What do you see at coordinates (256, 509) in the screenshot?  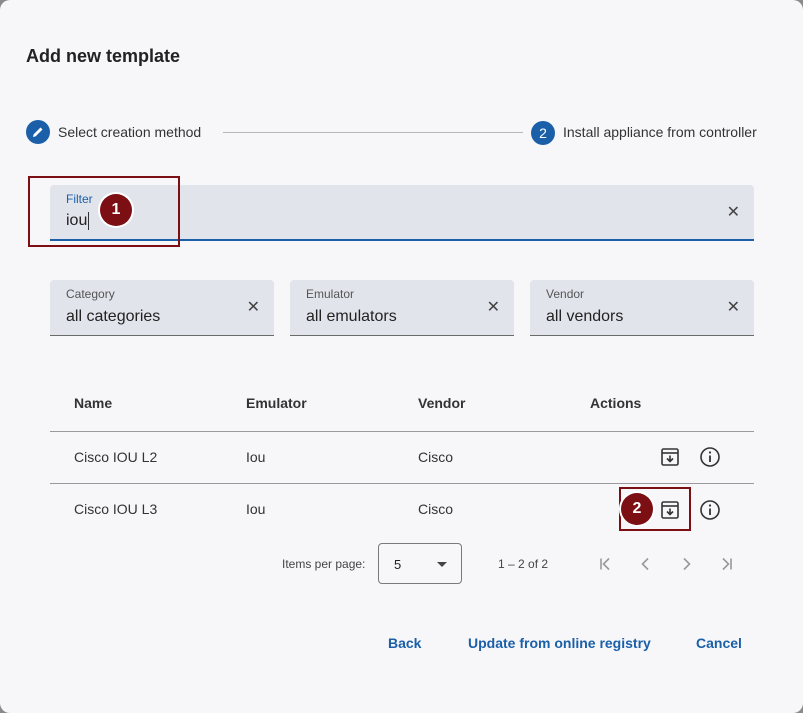 I see `row-2-emulator: Iou` at bounding box center [256, 509].